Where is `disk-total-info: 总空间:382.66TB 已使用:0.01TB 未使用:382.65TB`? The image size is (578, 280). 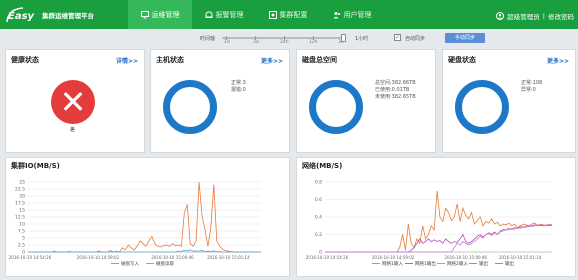 disk-total-info: 总空间:382.66TB 已使用:0.01TB 未使用:382.65TB is located at coordinates (395, 90).